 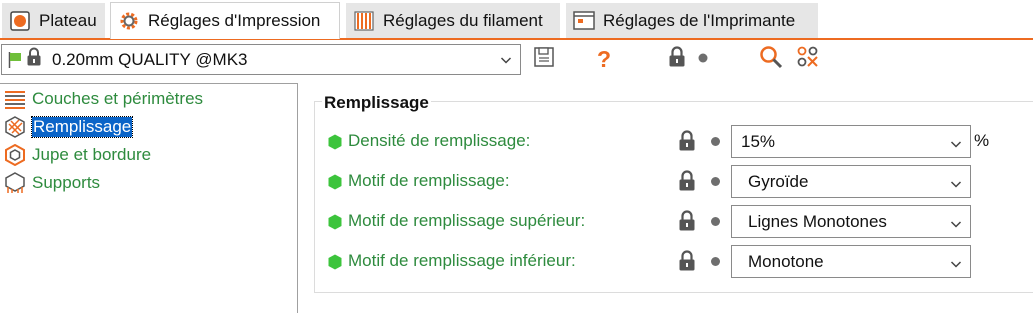 I want to click on printer-icon, so click(x=584, y=21).